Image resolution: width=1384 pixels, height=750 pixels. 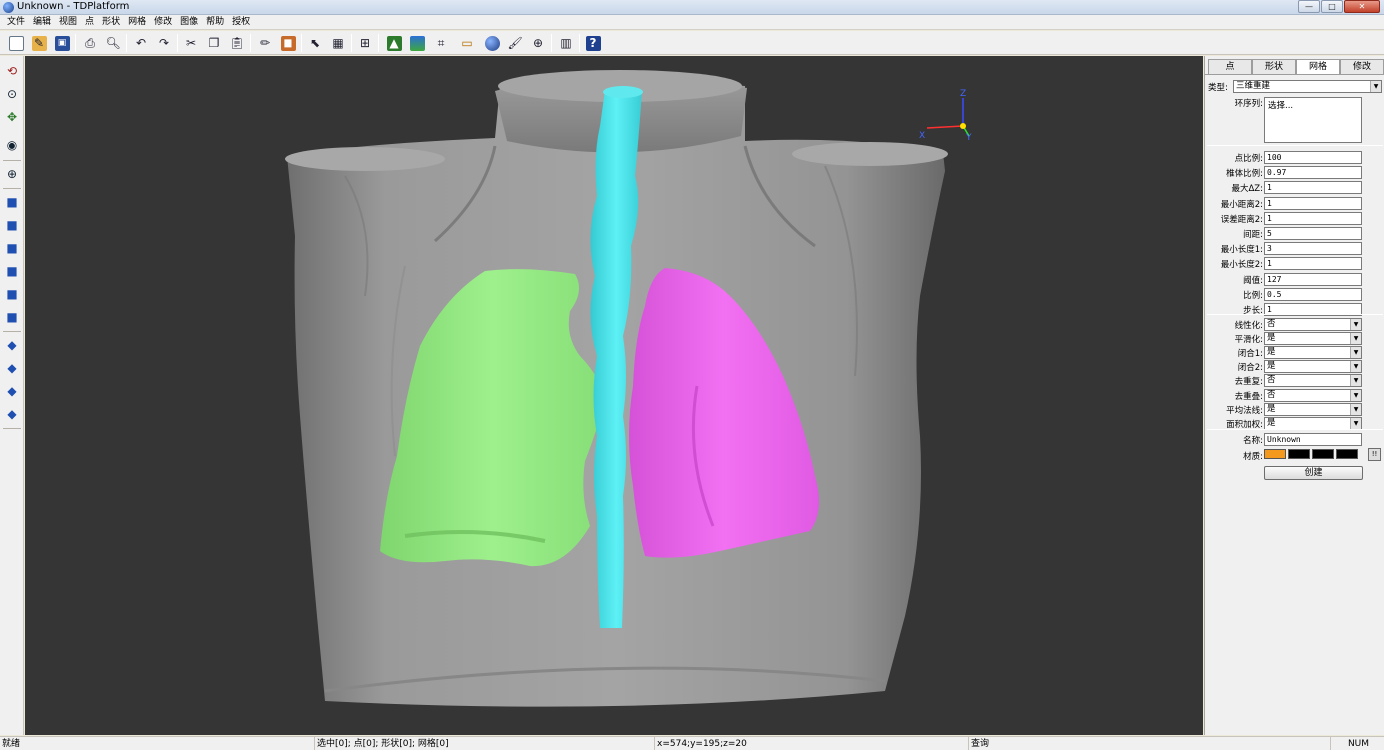 I want to click on rotate-icon: ⟲, so click(x=12, y=71).